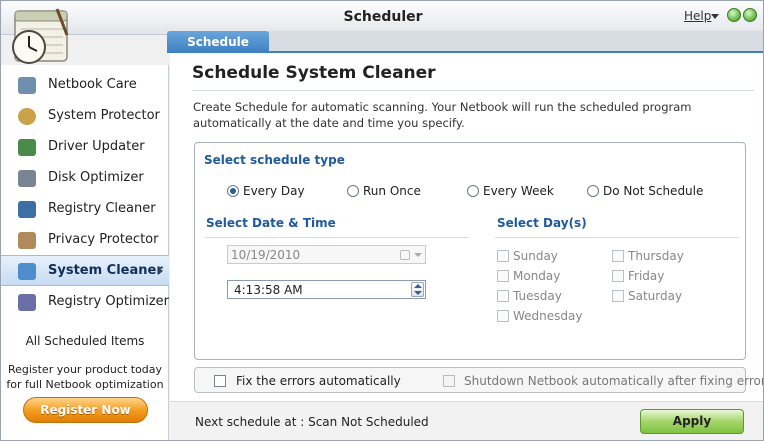  Describe the element at coordinates (655, 296) in the screenshot. I see `day-label: Saturday` at that location.